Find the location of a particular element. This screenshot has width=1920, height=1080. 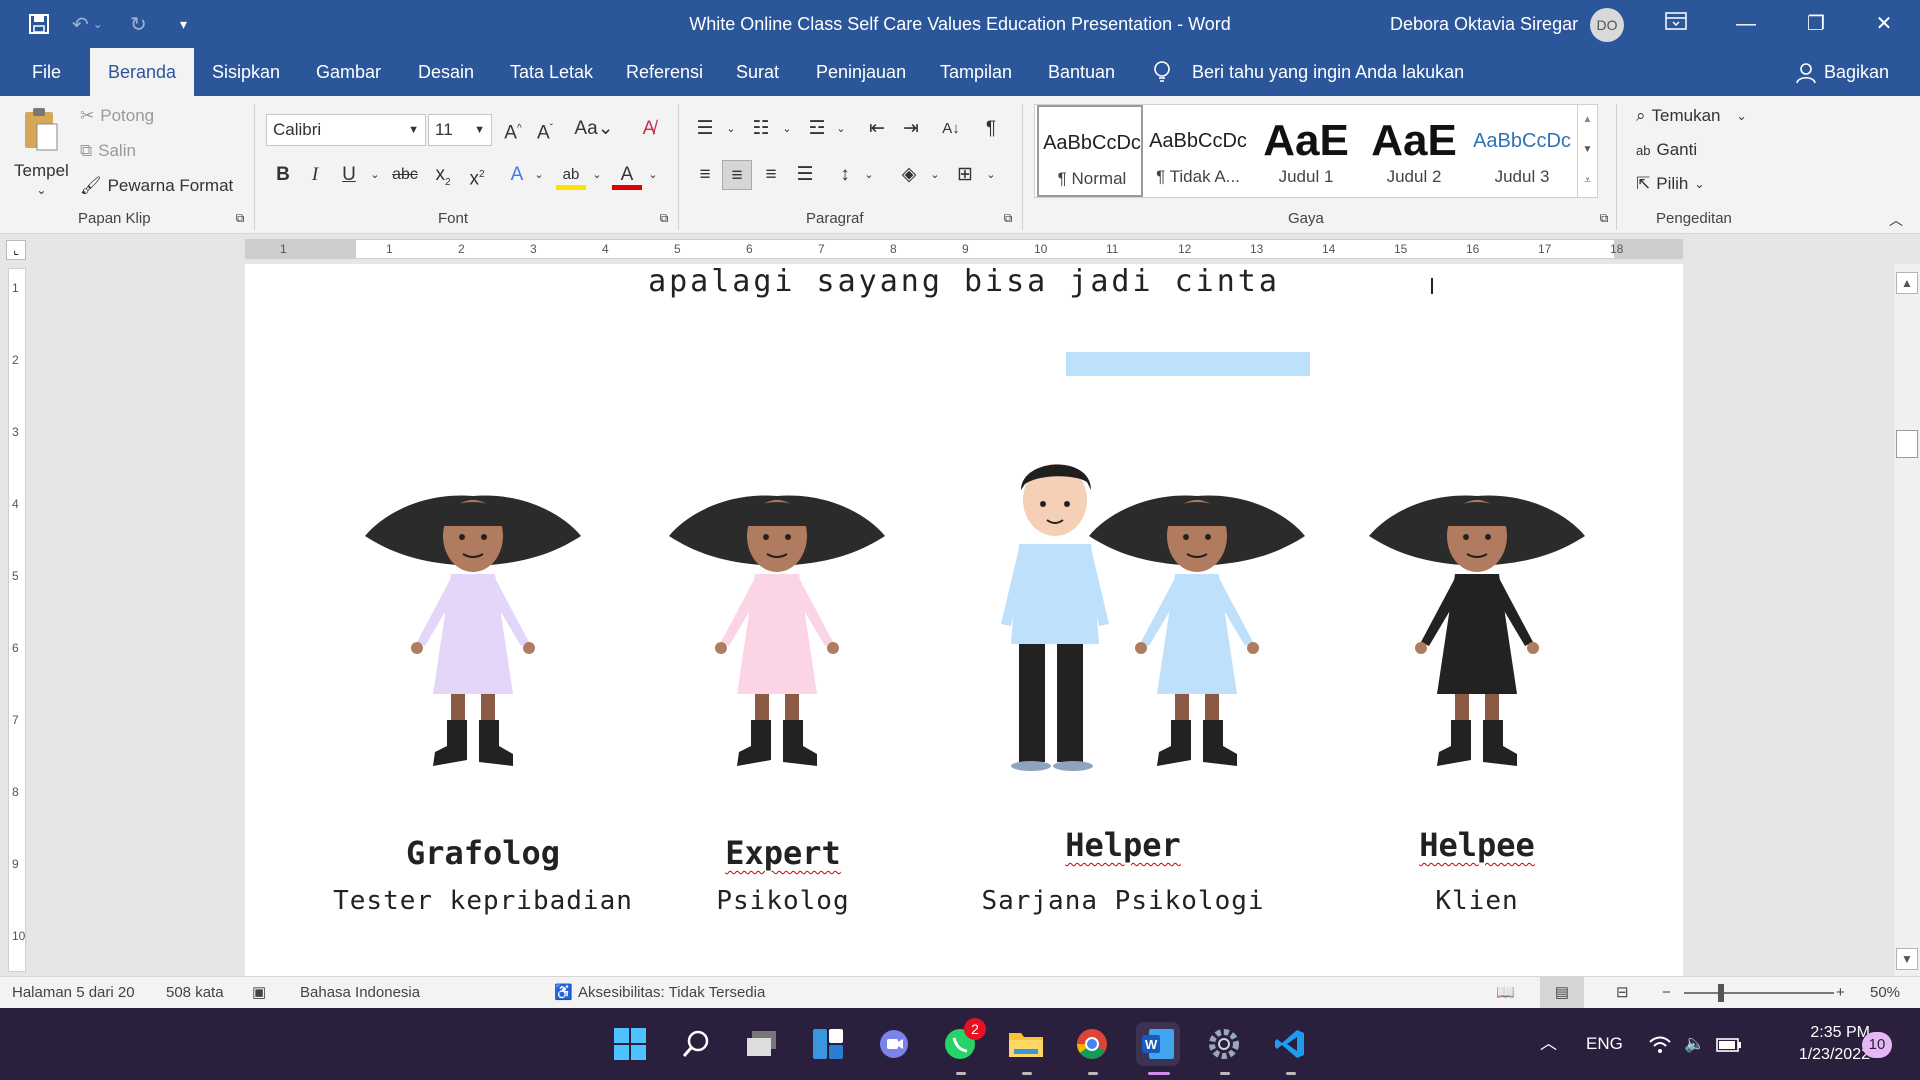

subscript-icon: x2 is located at coordinates (443, 175).